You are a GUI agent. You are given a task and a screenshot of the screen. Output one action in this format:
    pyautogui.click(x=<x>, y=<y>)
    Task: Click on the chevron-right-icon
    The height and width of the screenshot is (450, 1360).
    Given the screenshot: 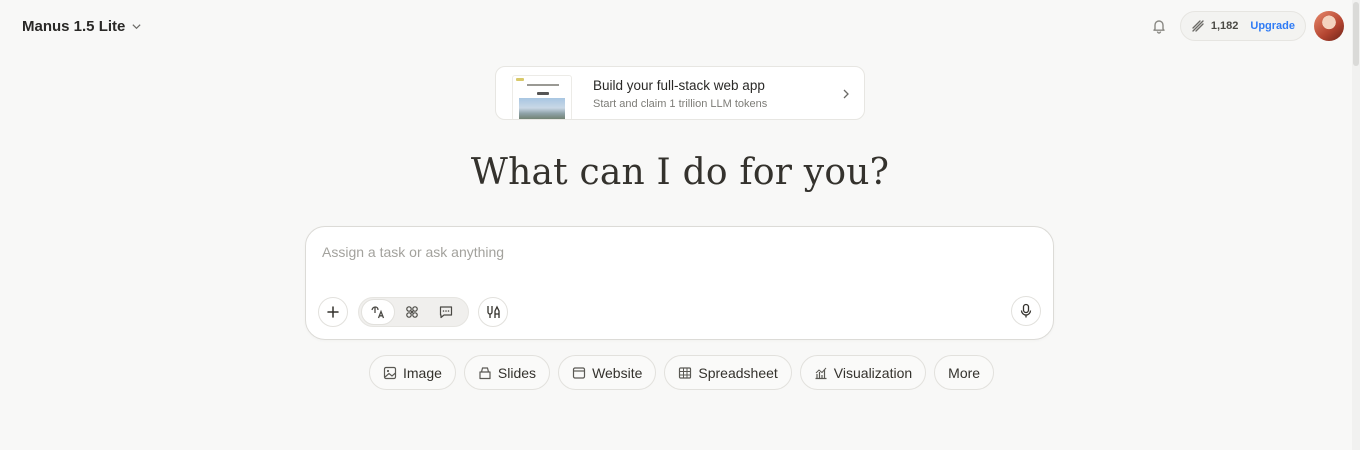 What is the action you would take?
    pyautogui.click(x=846, y=94)
    